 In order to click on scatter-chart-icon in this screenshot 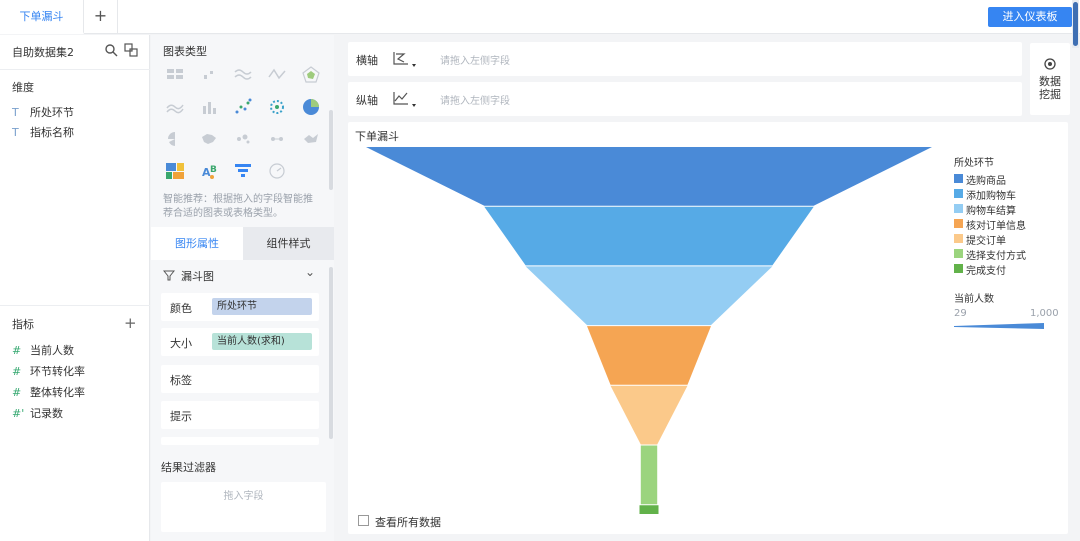, I will do `click(243, 107)`.